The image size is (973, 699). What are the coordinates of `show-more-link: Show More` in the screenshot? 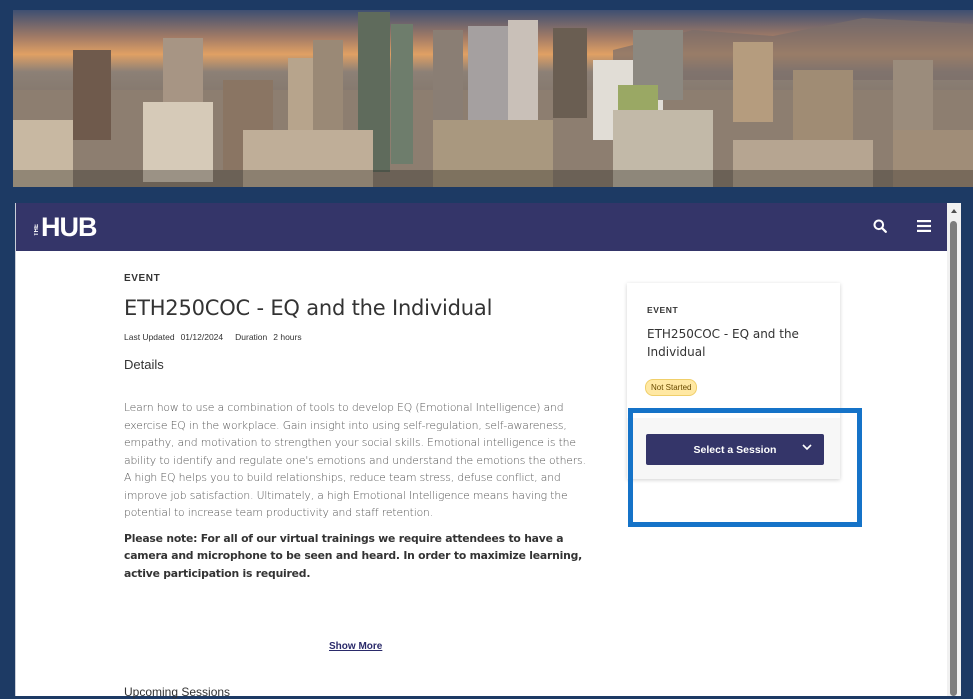 It's located at (355, 646).